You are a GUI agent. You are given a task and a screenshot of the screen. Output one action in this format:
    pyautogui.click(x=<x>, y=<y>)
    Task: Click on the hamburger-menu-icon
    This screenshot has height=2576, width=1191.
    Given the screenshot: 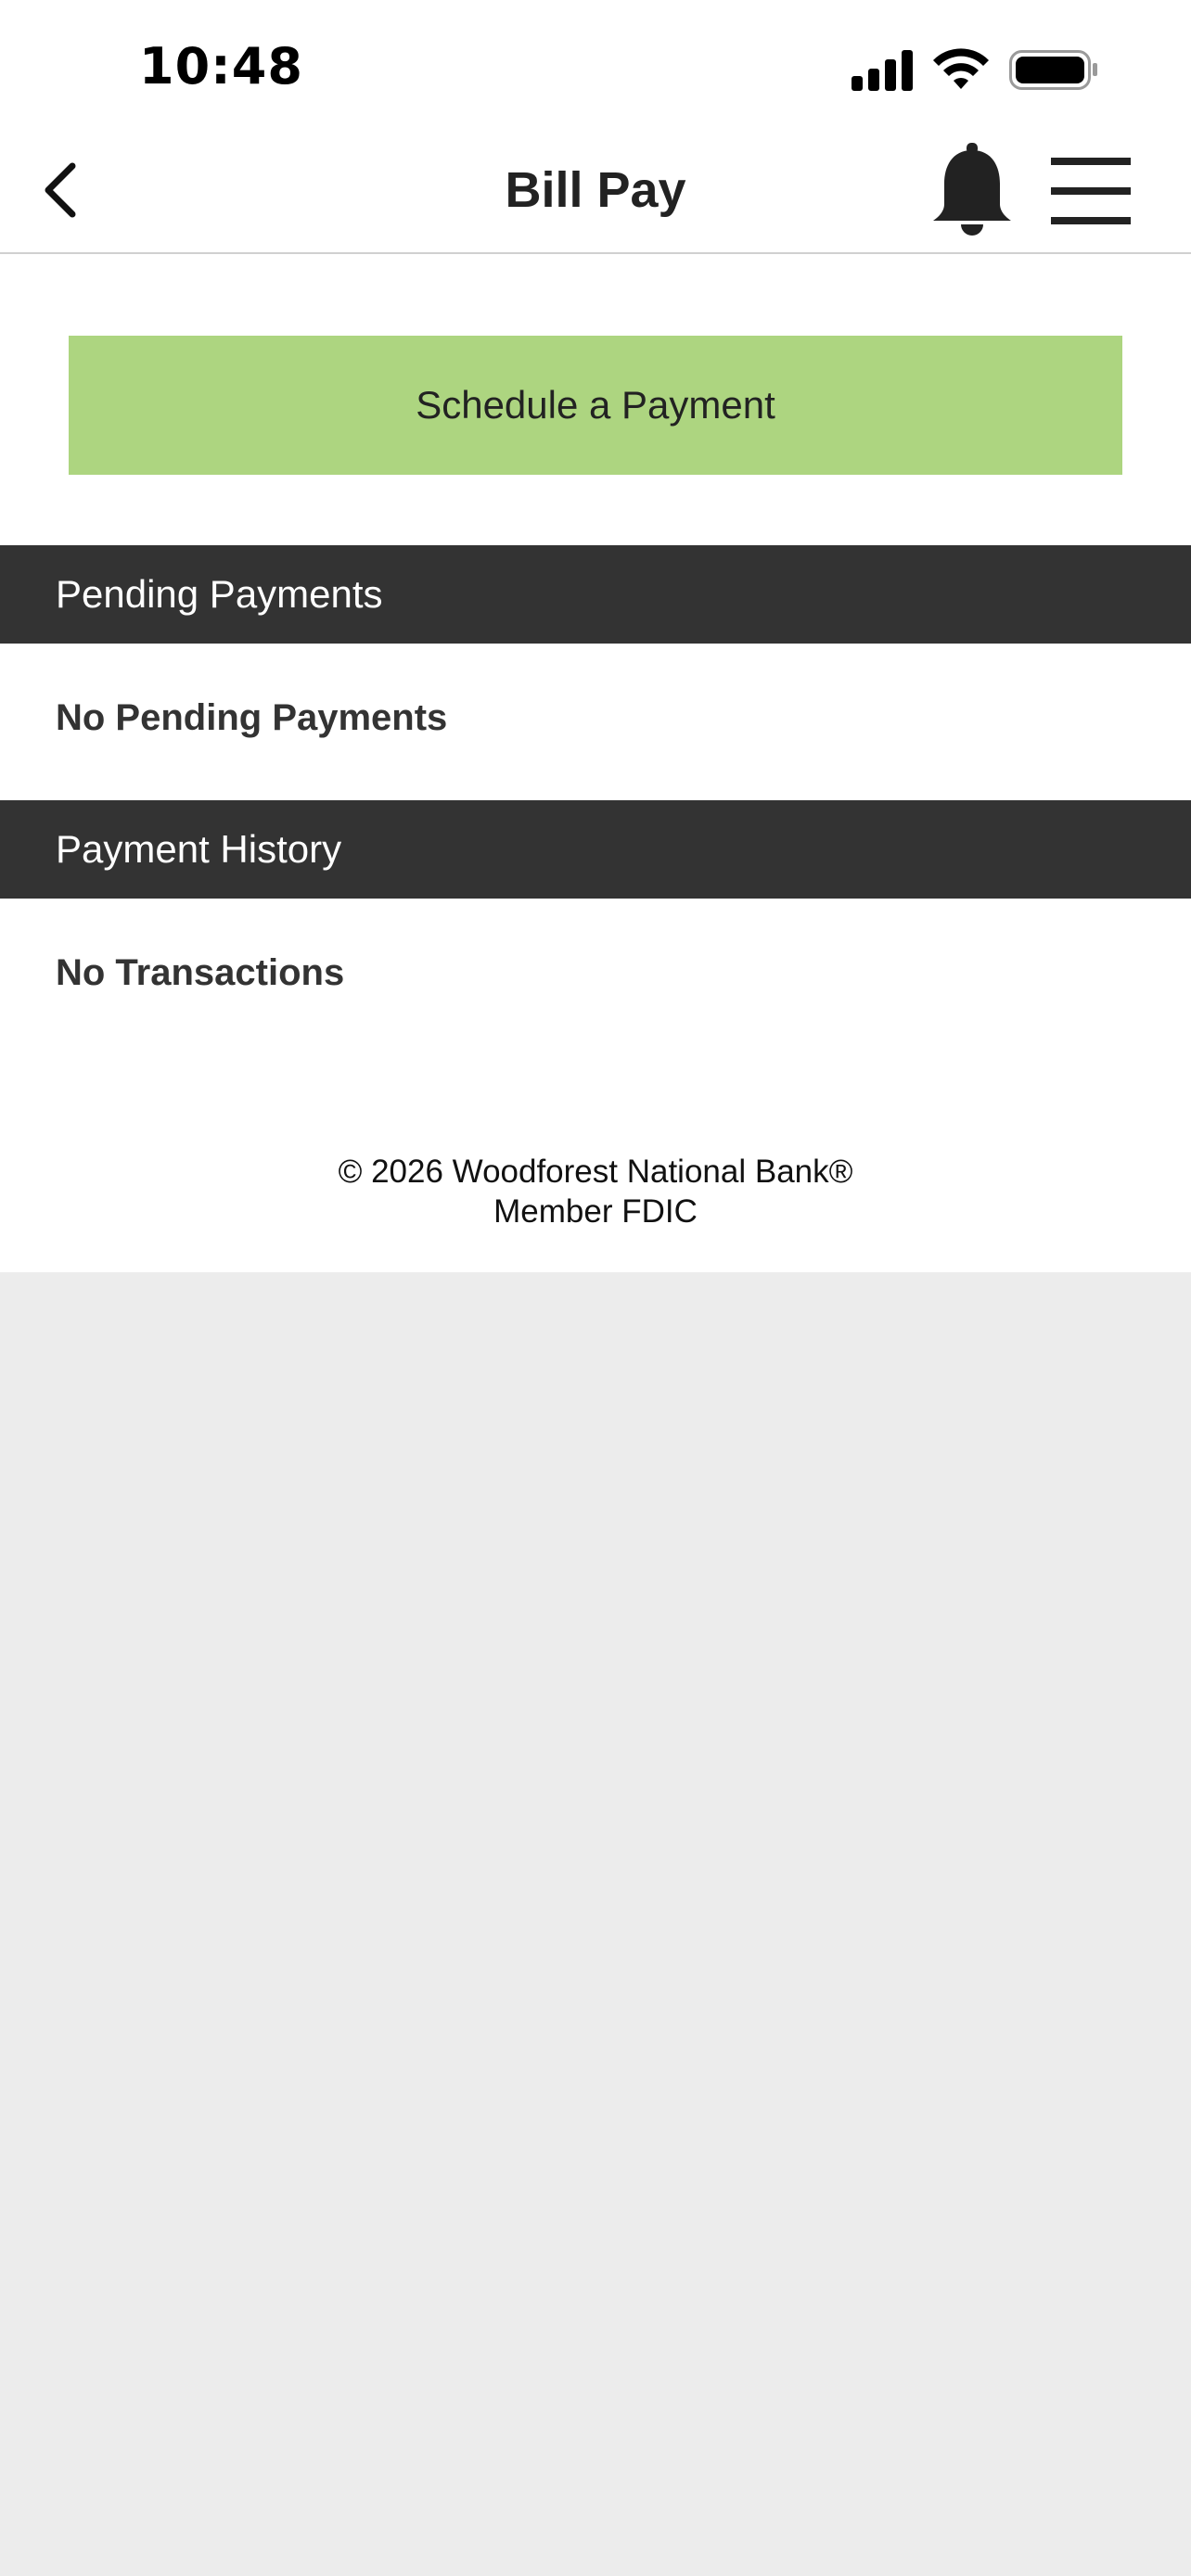 What is the action you would take?
    pyautogui.click(x=1091, y=191)
    